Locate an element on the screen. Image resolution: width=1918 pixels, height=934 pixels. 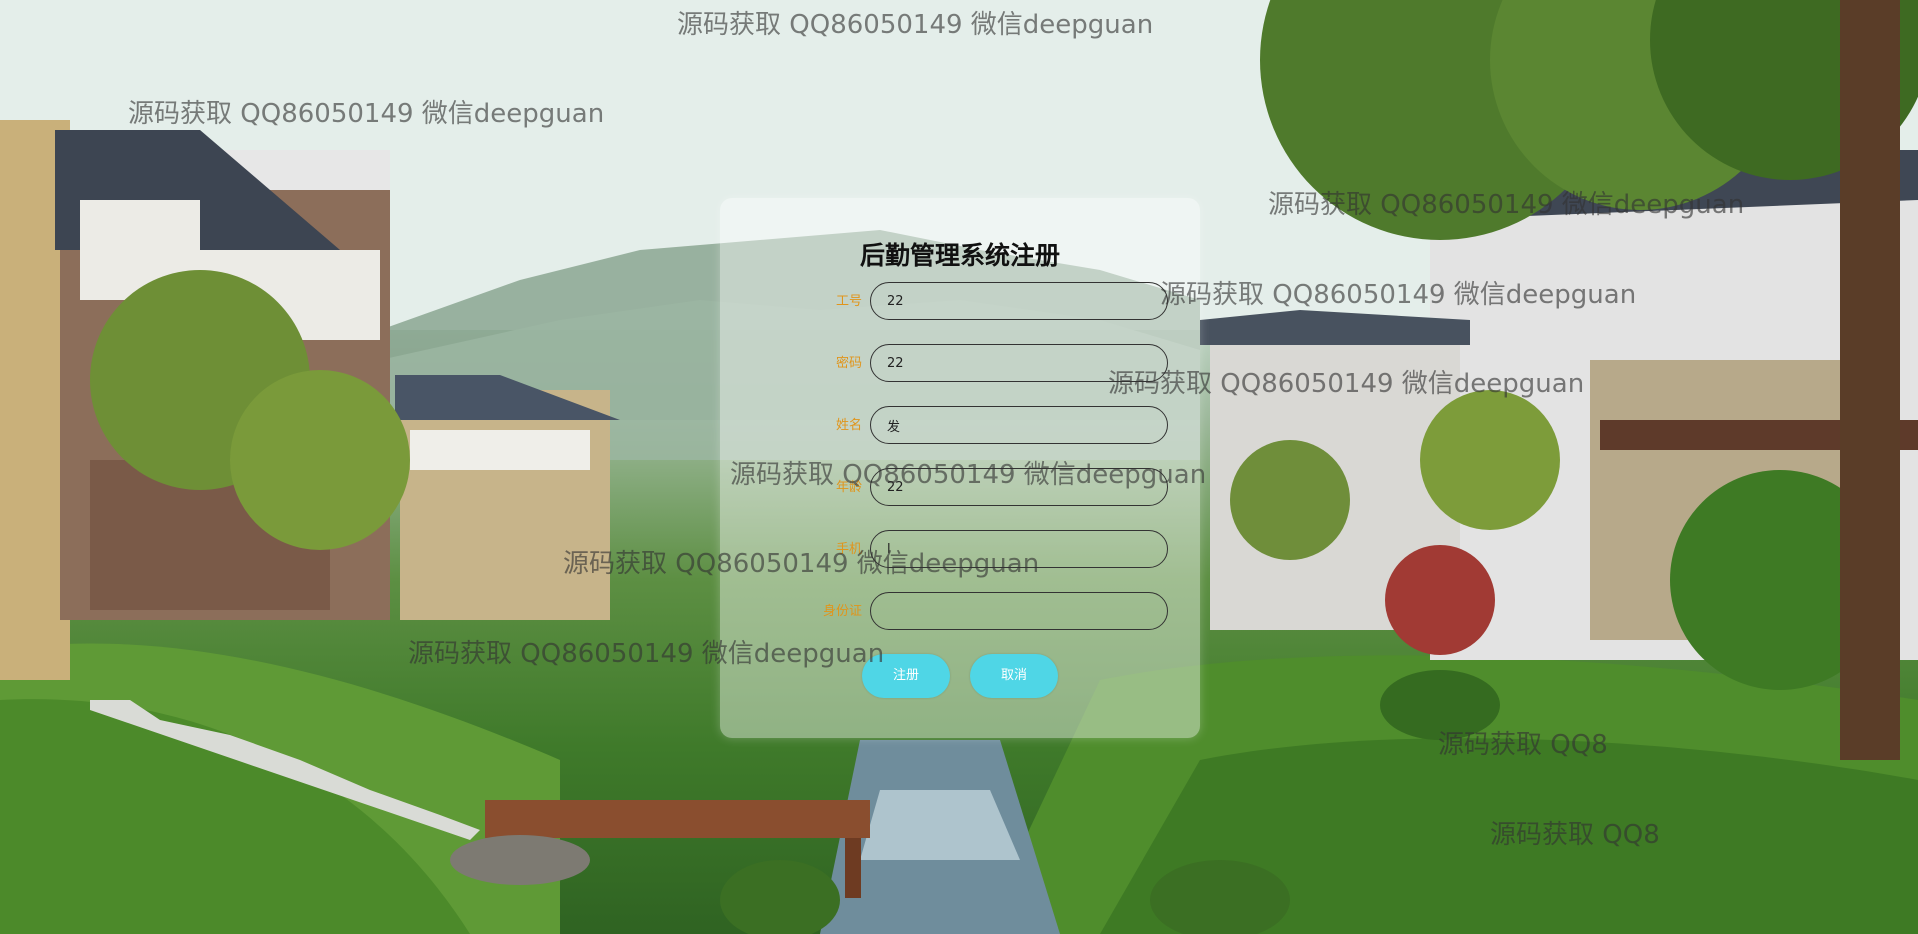
form-row-phone: 手机 is located at coordinates (960, 550).